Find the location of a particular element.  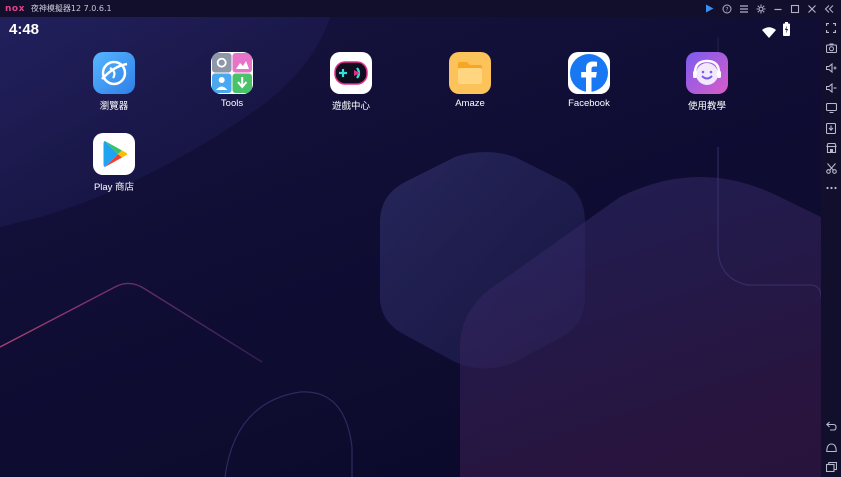

settings-icon is located at coordinates (760, 8).